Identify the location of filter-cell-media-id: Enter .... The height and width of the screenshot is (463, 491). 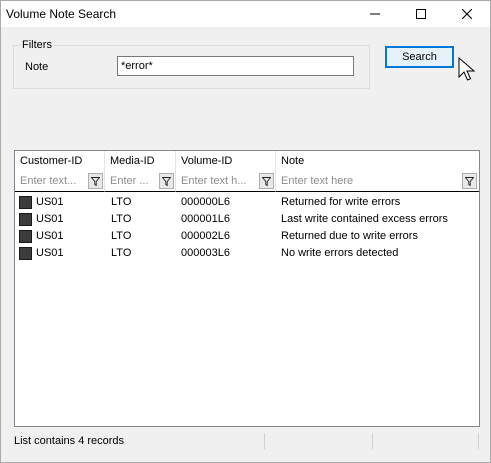
(140, 181).